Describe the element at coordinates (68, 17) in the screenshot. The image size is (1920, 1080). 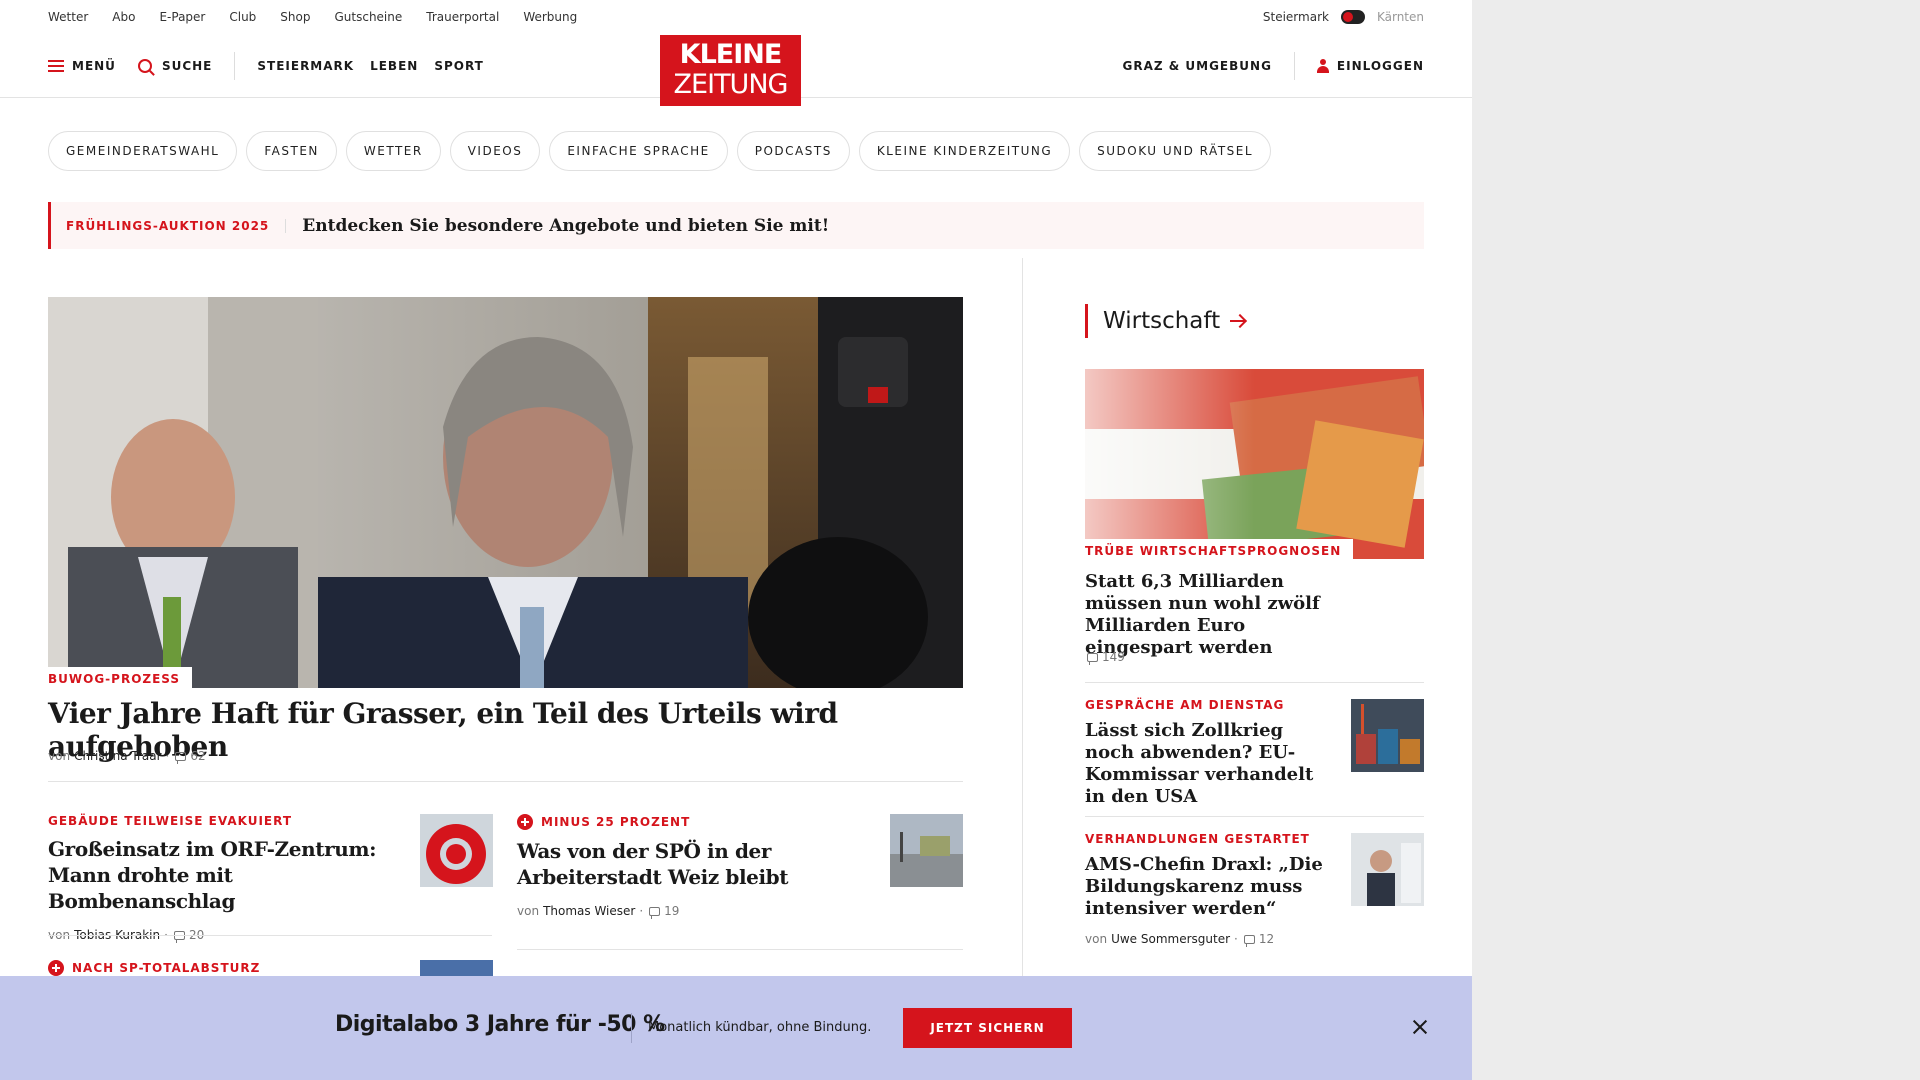
I see `utility-link-wetter: Wetter` at that location.